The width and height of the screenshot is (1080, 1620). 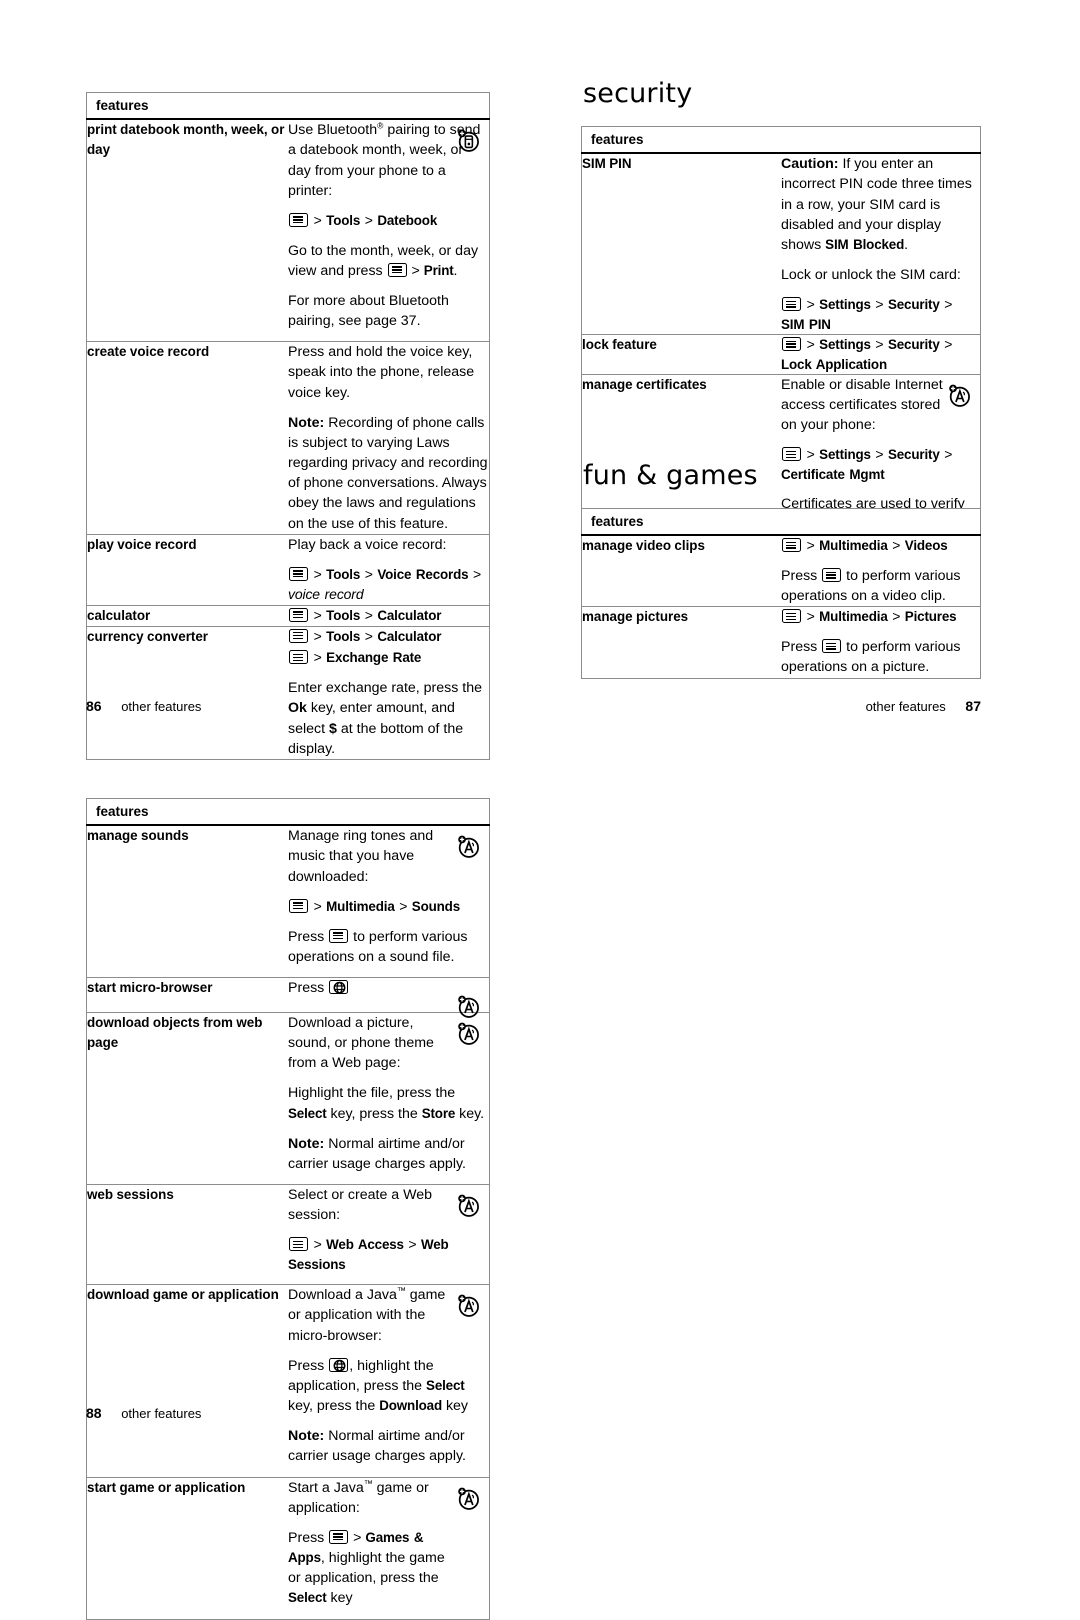 I want to click on command-path: > Tools > Voice Records > voice record, so click(x=385, y=583).